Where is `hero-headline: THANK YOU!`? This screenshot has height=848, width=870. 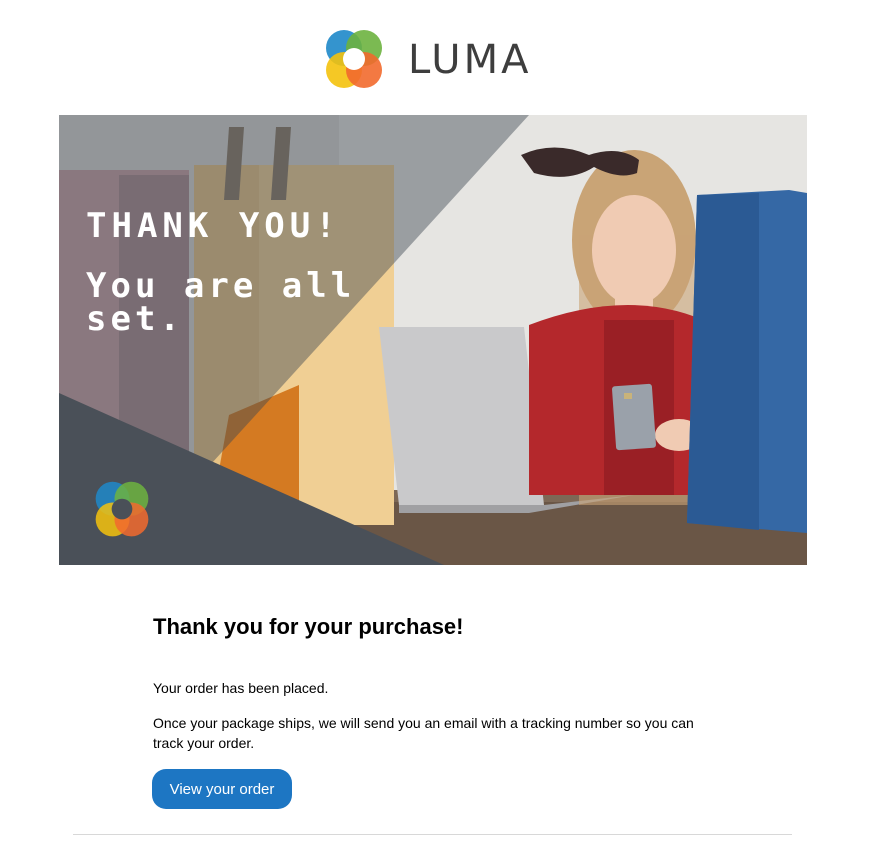
hero-headline: THANK YOU! is located at coordinates (213, 226).